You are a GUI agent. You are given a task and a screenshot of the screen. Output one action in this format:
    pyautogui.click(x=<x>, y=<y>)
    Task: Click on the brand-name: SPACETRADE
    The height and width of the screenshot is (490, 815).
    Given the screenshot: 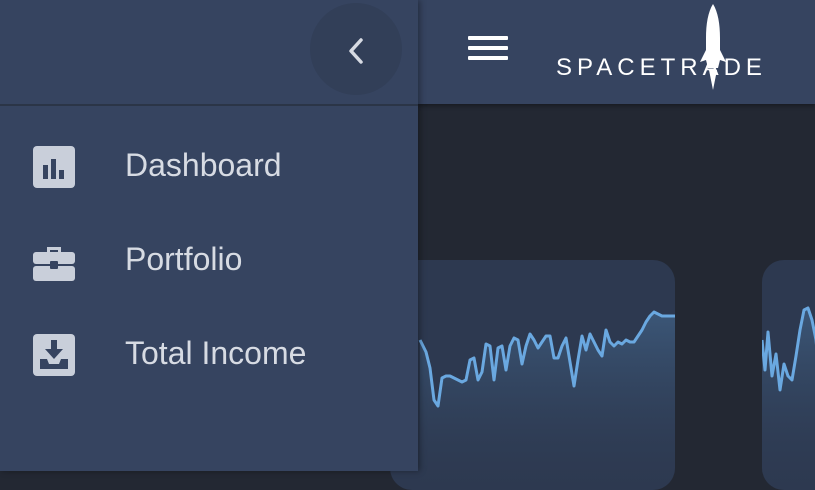 What is the action you would take?
    pyautogui.click(x=661, y=67)
    